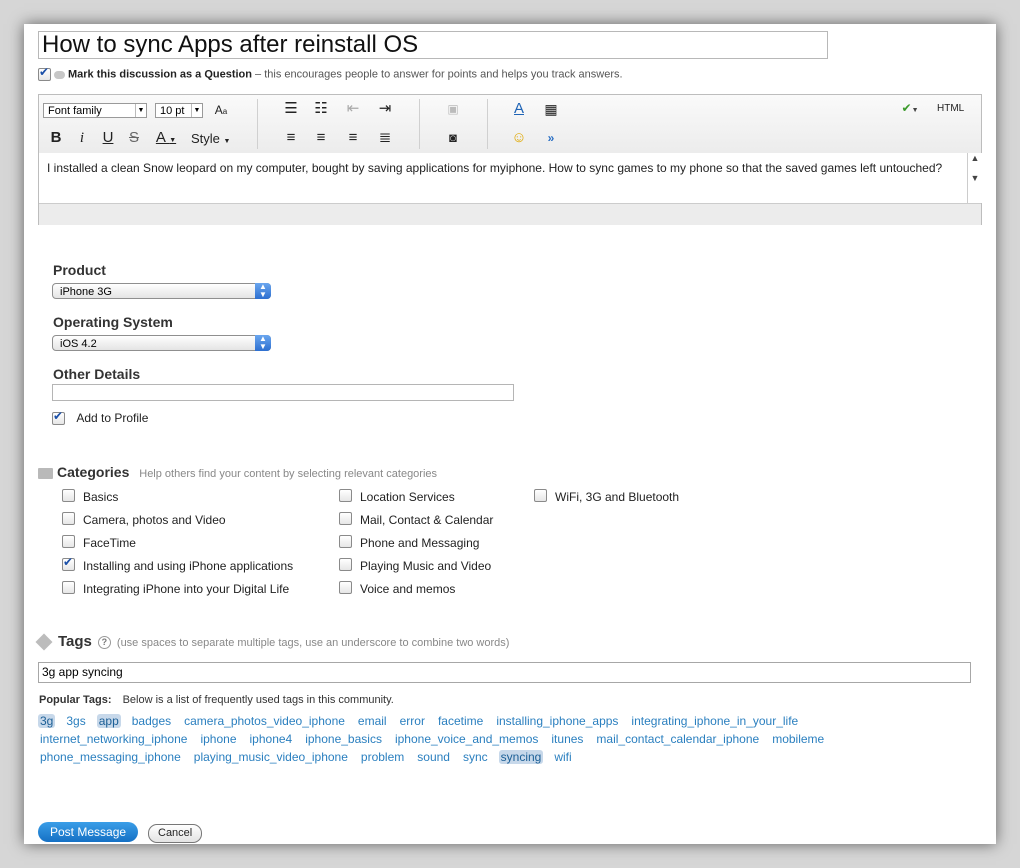  What do you see at coordinates (353, 109) in the screenshot?
I see `outdent-icon: ⇤` at bounding box center [353, 109].